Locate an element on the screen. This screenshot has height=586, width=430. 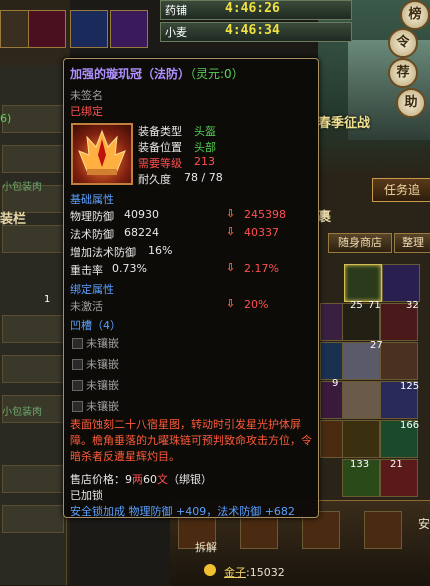
attr-label: 重击率 is located at coordinates (86, 270).